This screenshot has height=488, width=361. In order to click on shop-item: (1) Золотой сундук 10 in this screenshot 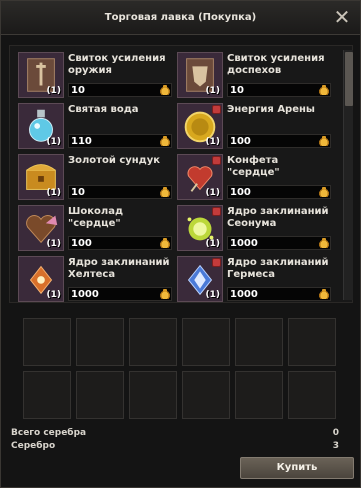, I will do `click(93, 176)`.